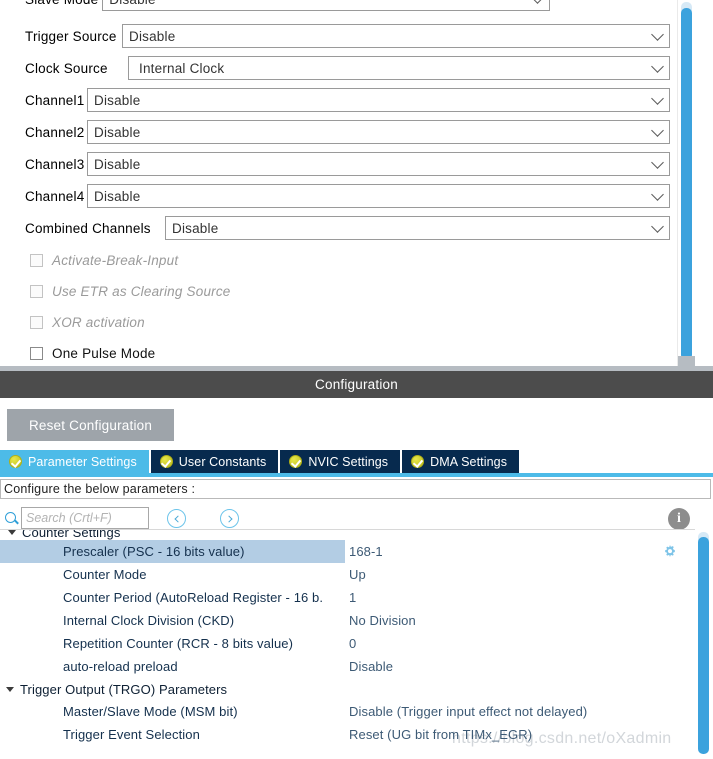  I want to click on parameter-table-scrollbar, so click(704, 644).